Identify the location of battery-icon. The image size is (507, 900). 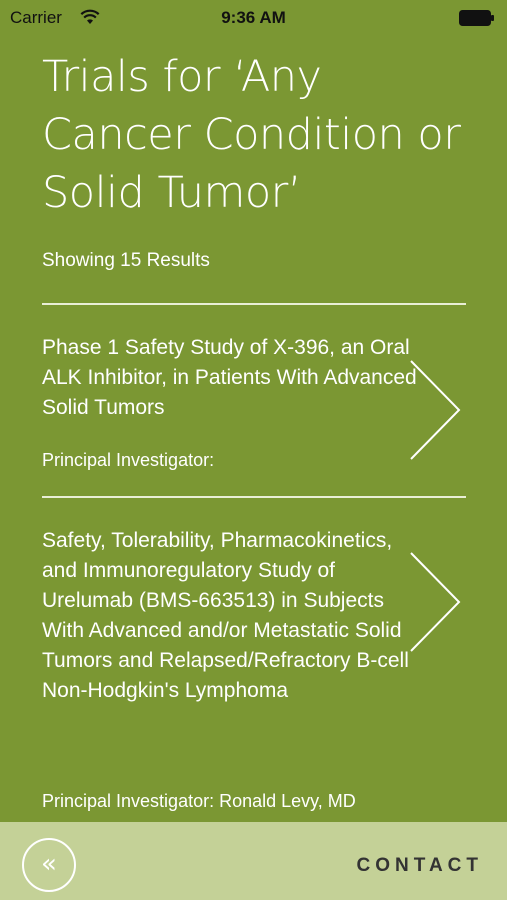
(476, 18).